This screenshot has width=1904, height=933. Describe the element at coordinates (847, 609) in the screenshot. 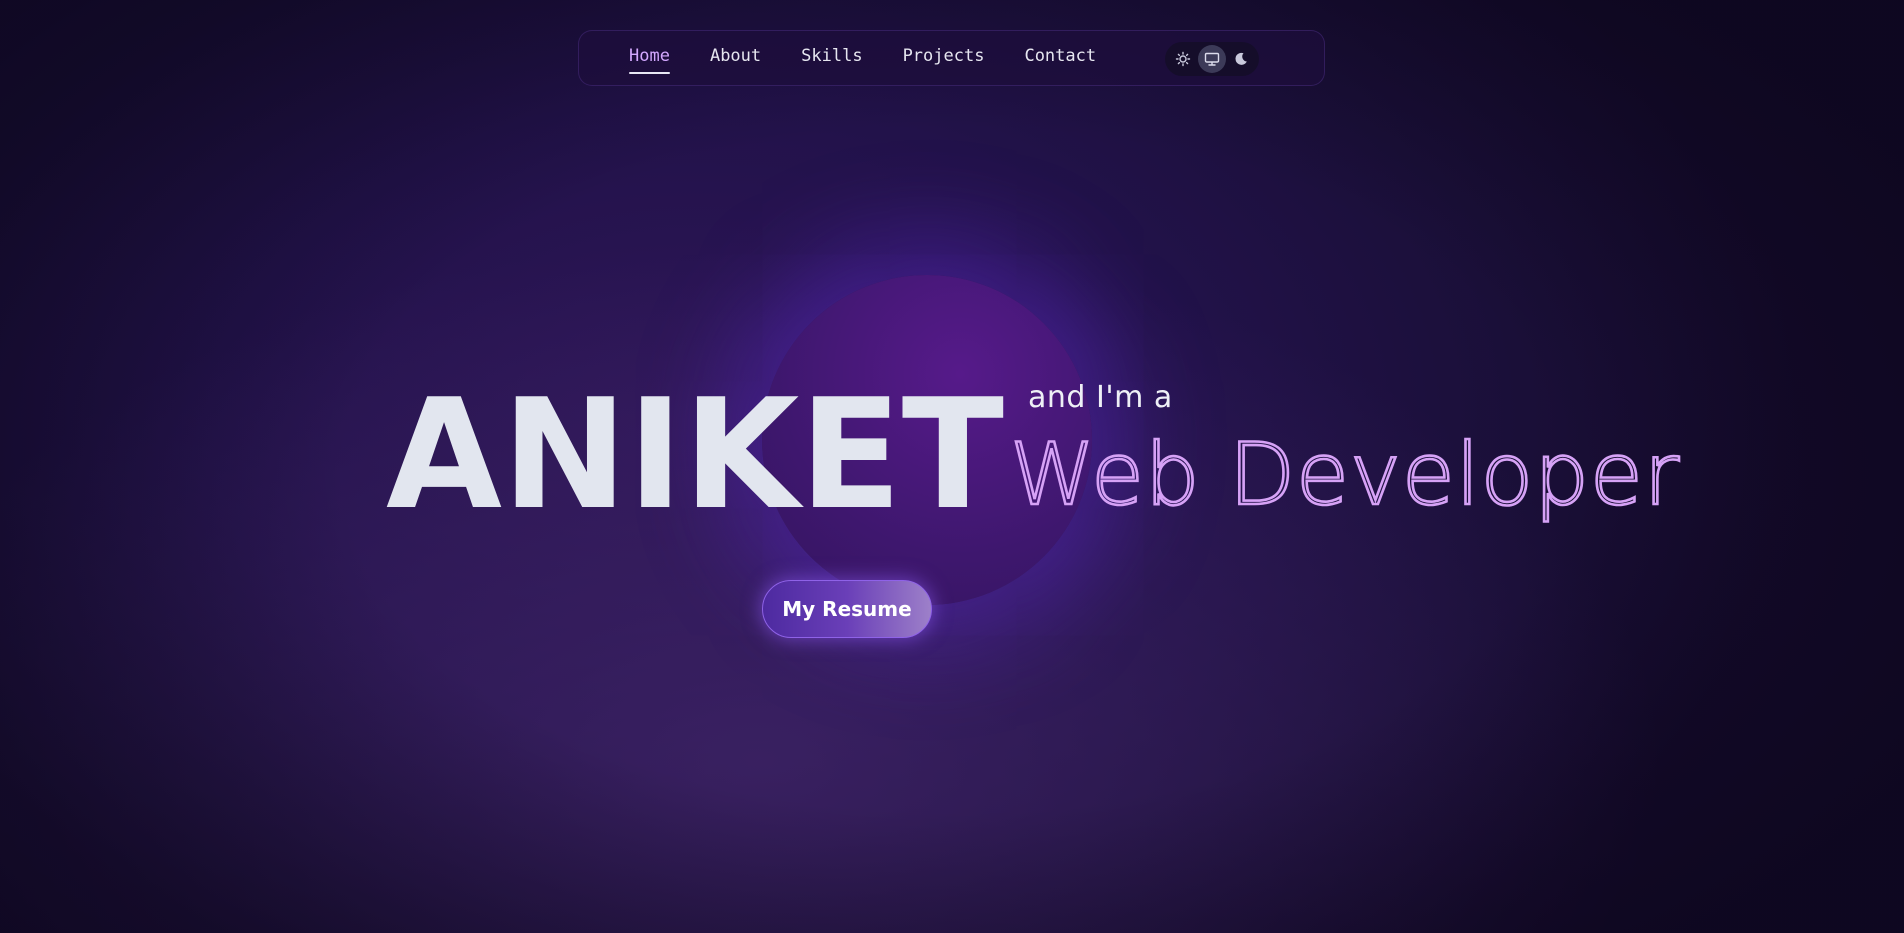

I see `resume-button: My Resume` at that location.